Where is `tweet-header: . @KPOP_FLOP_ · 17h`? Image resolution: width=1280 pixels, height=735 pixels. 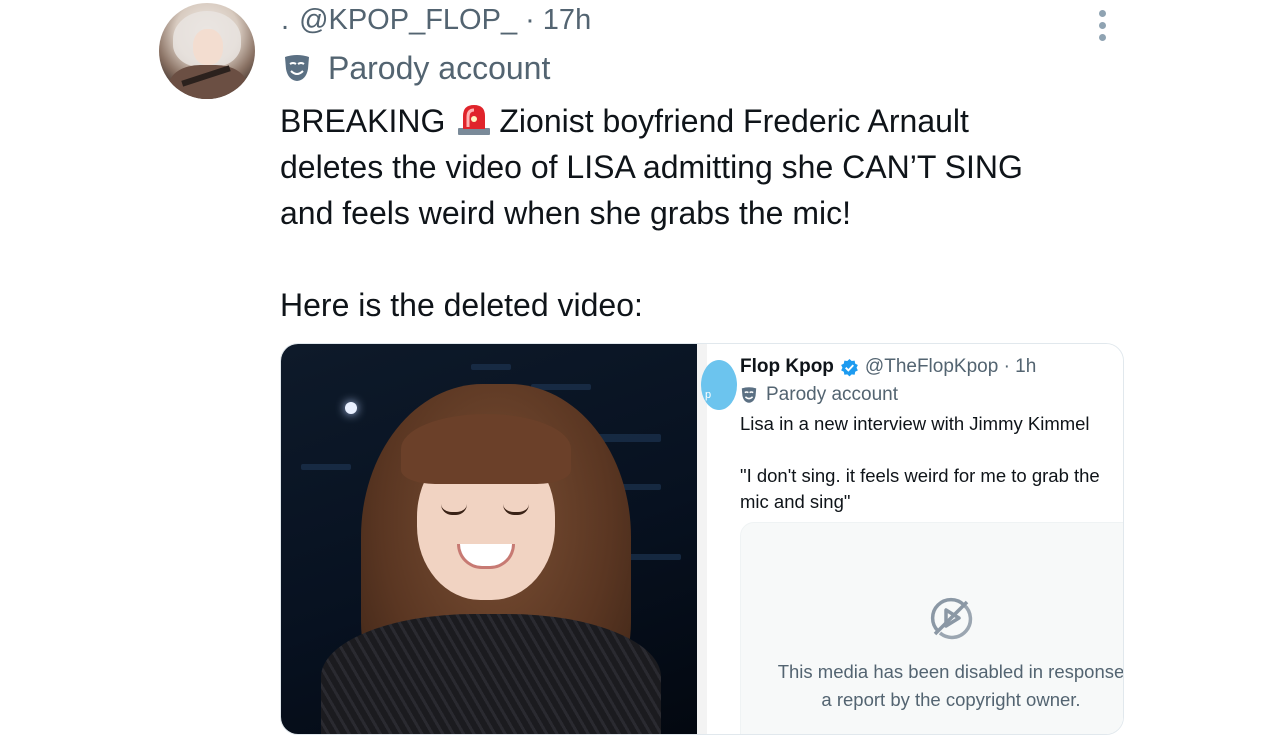 tweet-header: . @KPOP_FLOP_ · 17h is located at coordinates (436, 20).